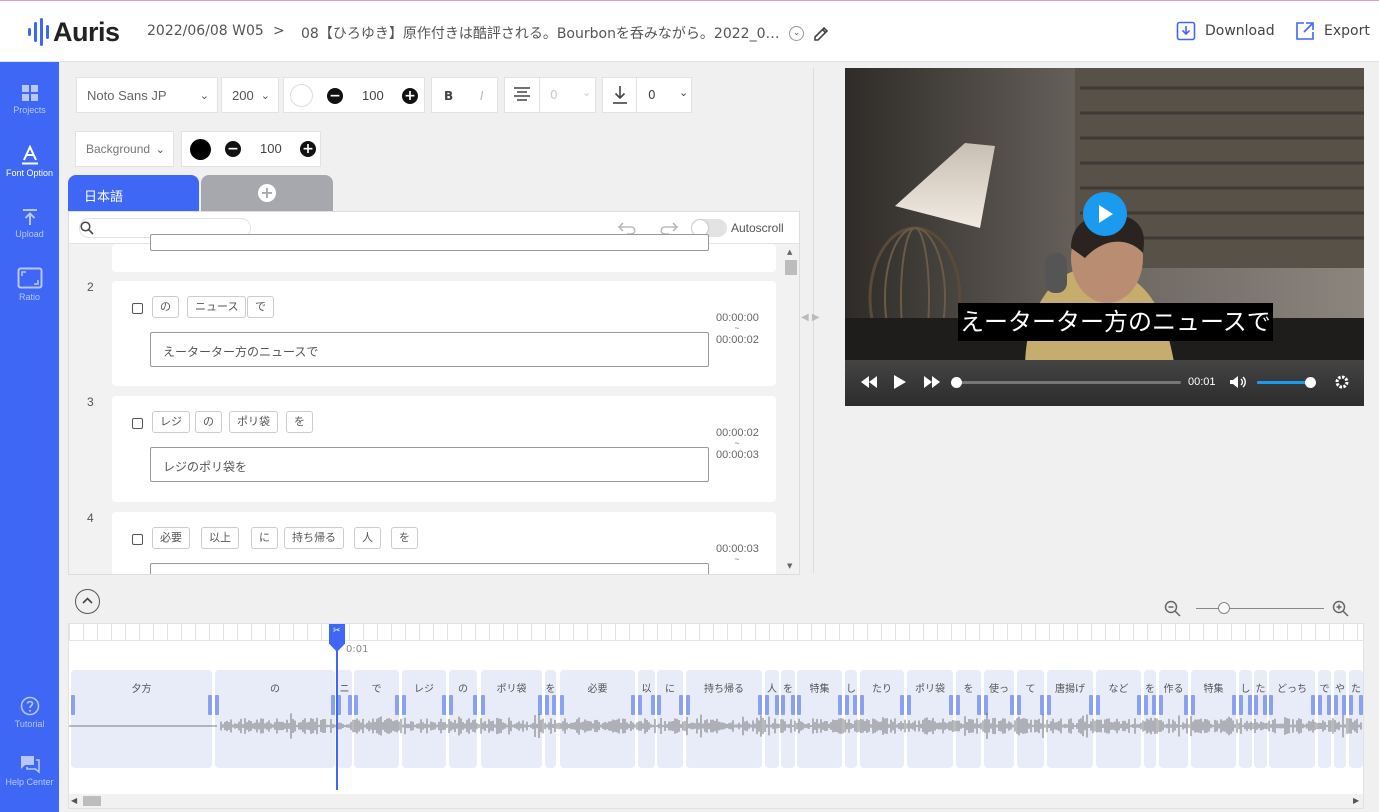  I want to click on export-button: Export, so click(1332, 31).